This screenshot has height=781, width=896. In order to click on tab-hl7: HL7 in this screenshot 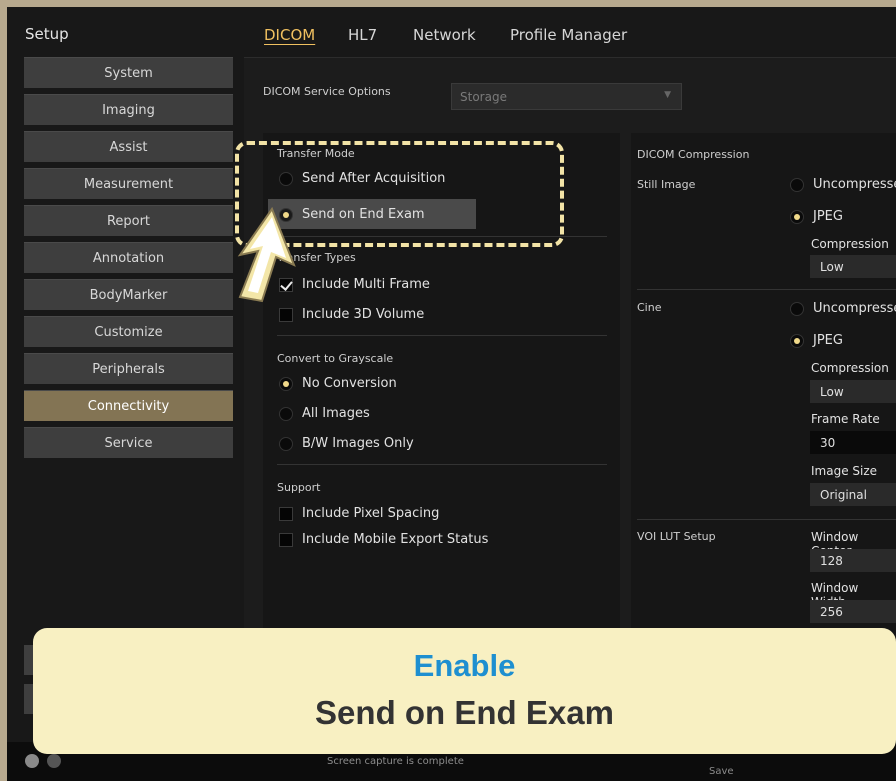, I will do `click(362, 35)`.